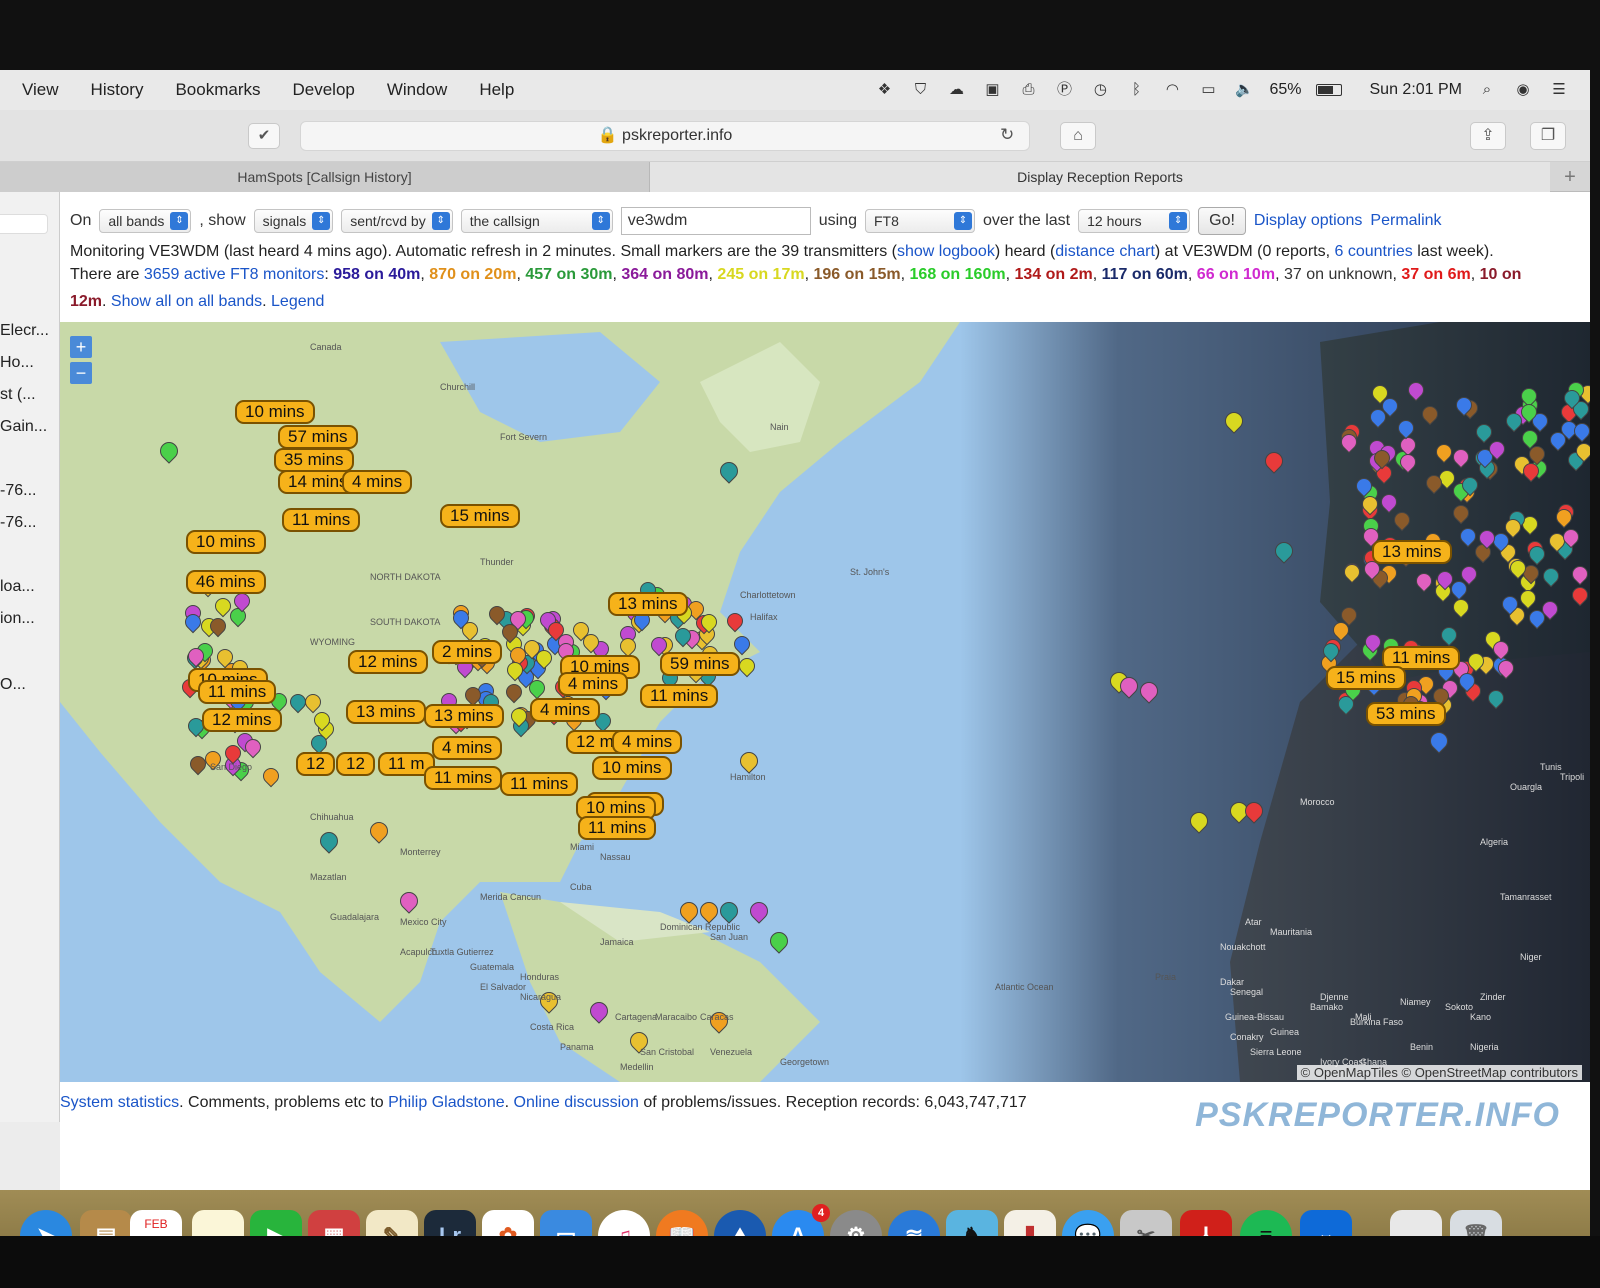 The image size is (1600, 1288). Describe the element at coordinates (1328, 90) in the screenshot. I see `battery-icon` at that location.